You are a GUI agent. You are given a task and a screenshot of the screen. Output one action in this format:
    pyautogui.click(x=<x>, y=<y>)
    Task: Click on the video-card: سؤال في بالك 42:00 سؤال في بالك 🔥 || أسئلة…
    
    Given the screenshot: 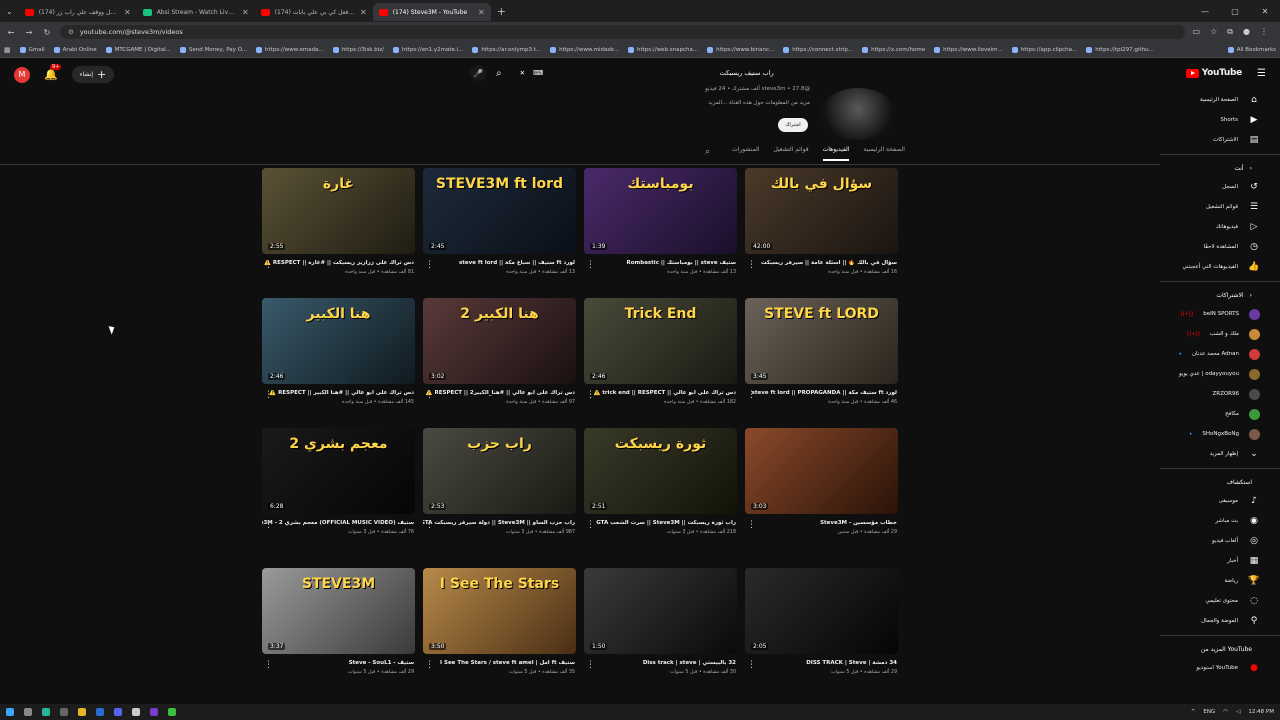 What is the action you would take?
    pyautogui.click(x=822, y=221)
    